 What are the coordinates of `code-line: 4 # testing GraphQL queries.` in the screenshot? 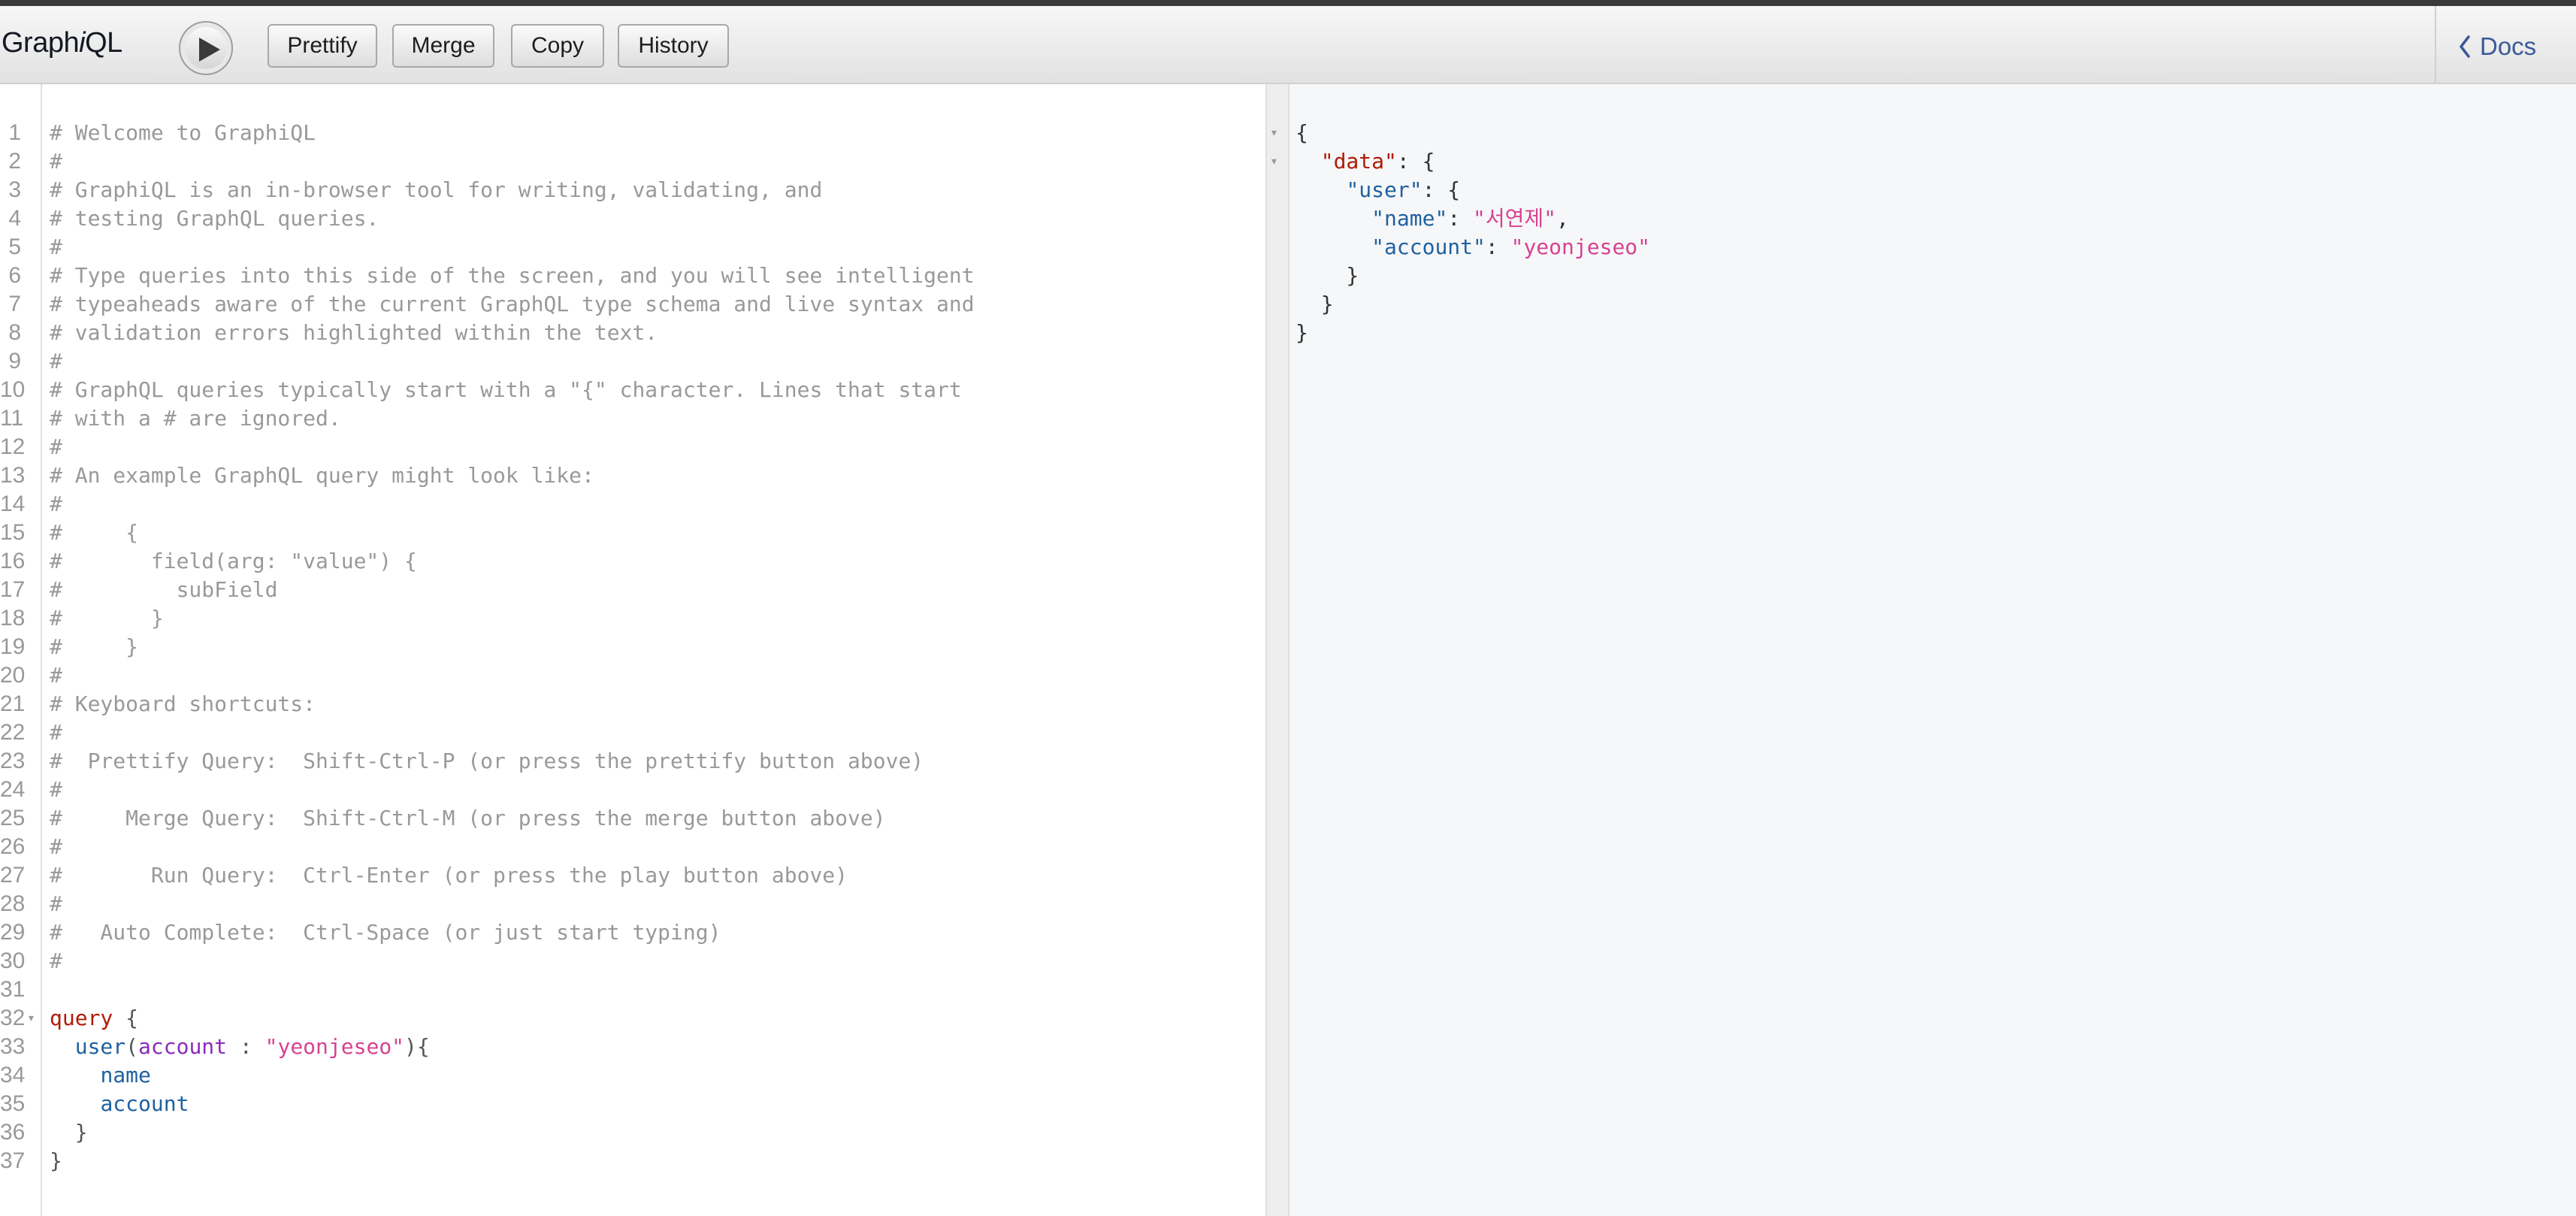 It's located at (632, 218).